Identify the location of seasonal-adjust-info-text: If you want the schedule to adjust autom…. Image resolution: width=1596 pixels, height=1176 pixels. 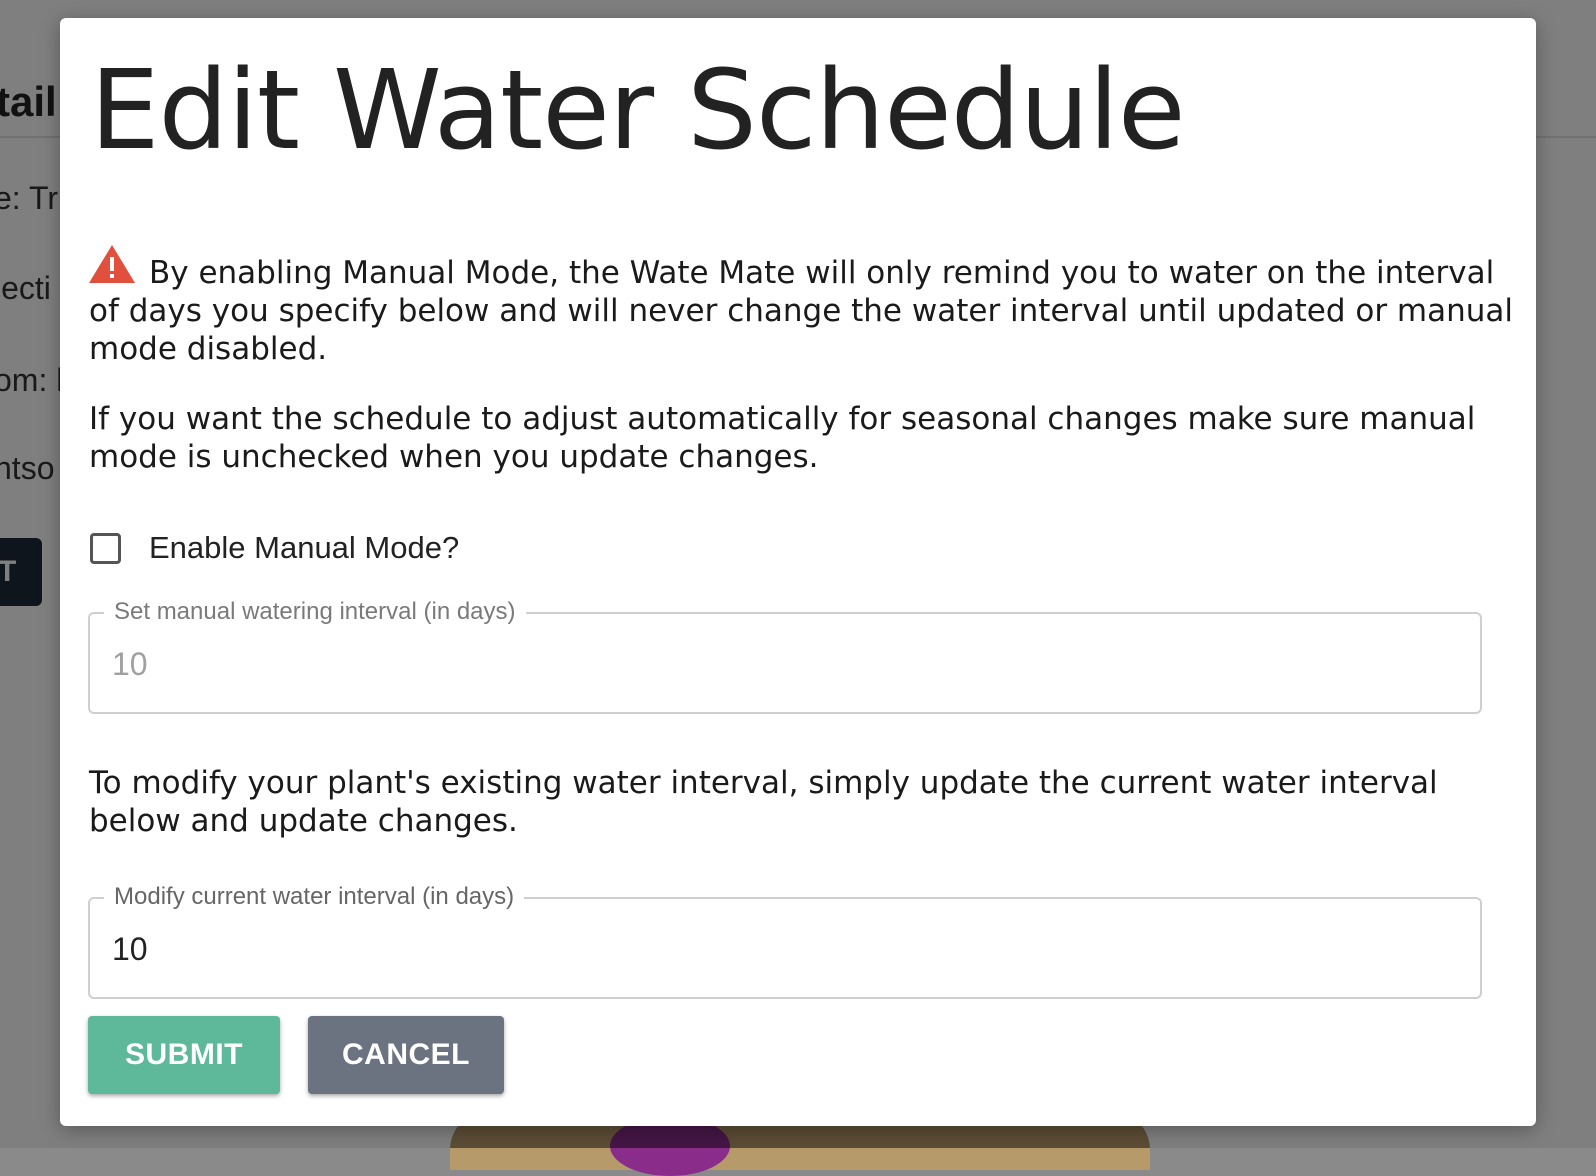
(782, 438).